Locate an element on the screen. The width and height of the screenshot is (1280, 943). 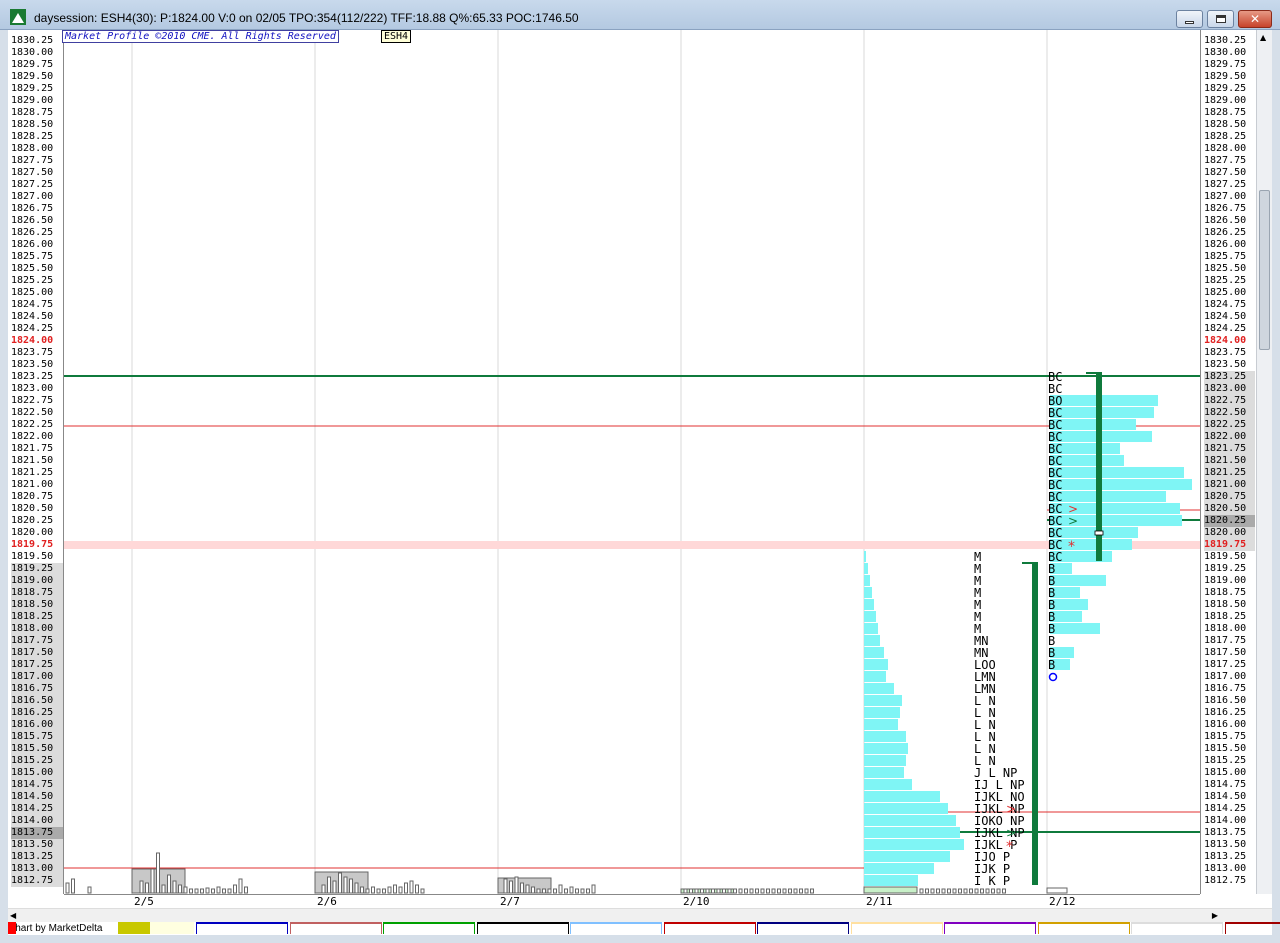
price-tick-label: 1830.00 is located at coordinates (1225, 52).